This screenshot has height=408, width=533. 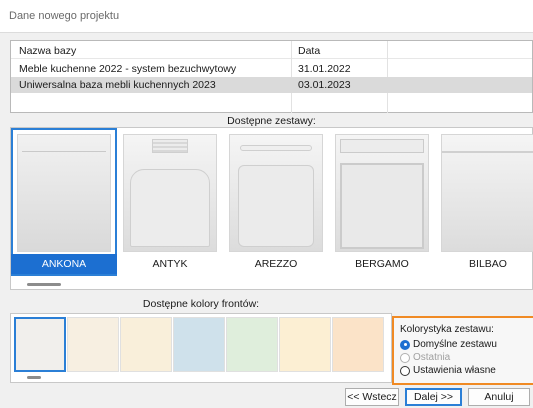 What do you see at coordinates (64, 264) in the screenshot?
I see `set-name: ANKONA` at bounding box center [64, 264].